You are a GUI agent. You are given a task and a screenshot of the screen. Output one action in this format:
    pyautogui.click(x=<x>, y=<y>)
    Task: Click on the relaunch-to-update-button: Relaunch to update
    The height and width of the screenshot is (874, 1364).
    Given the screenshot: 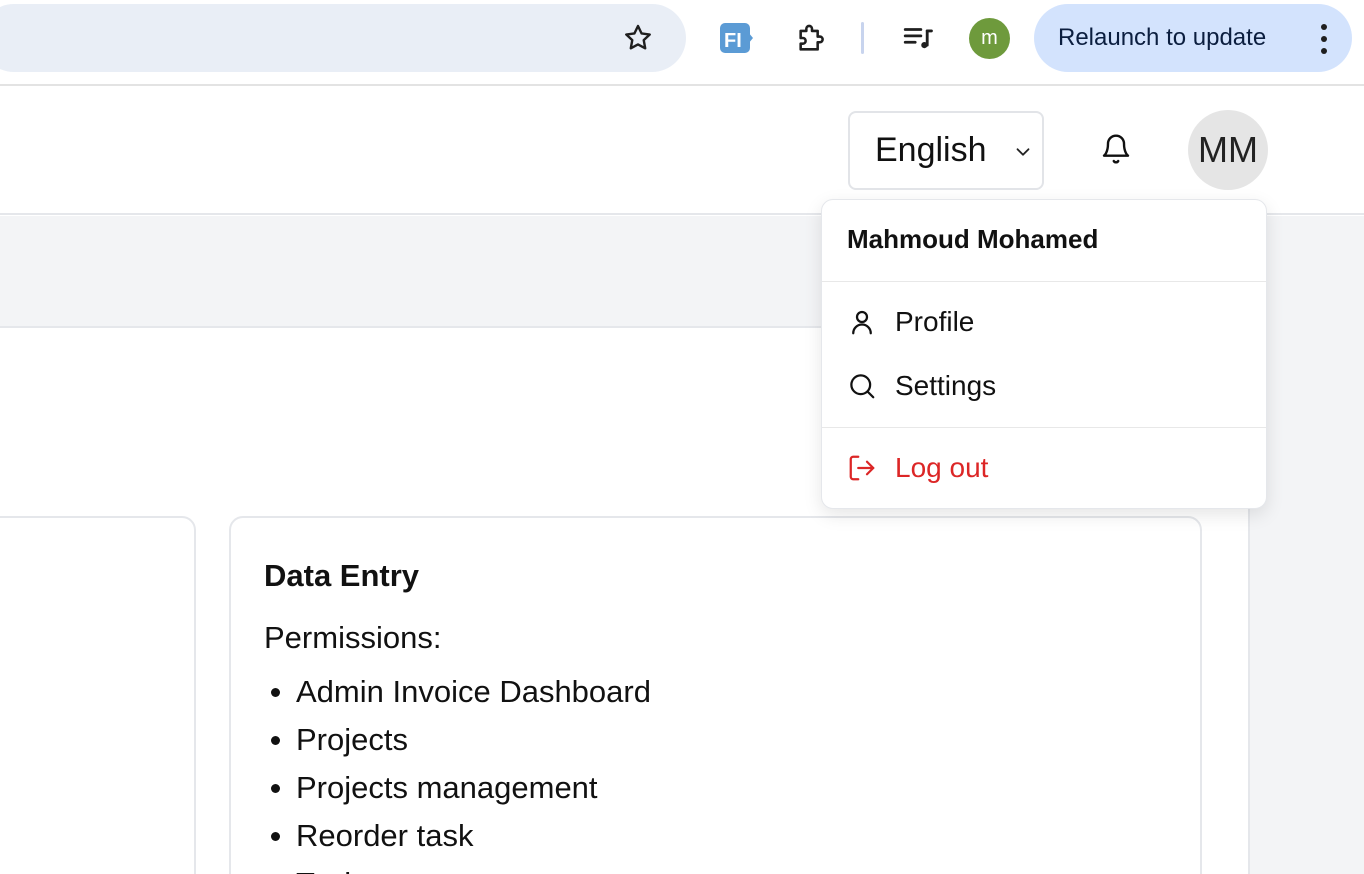 What is the action you would take?
    pyautogui.click(x=1193, y=38)
    